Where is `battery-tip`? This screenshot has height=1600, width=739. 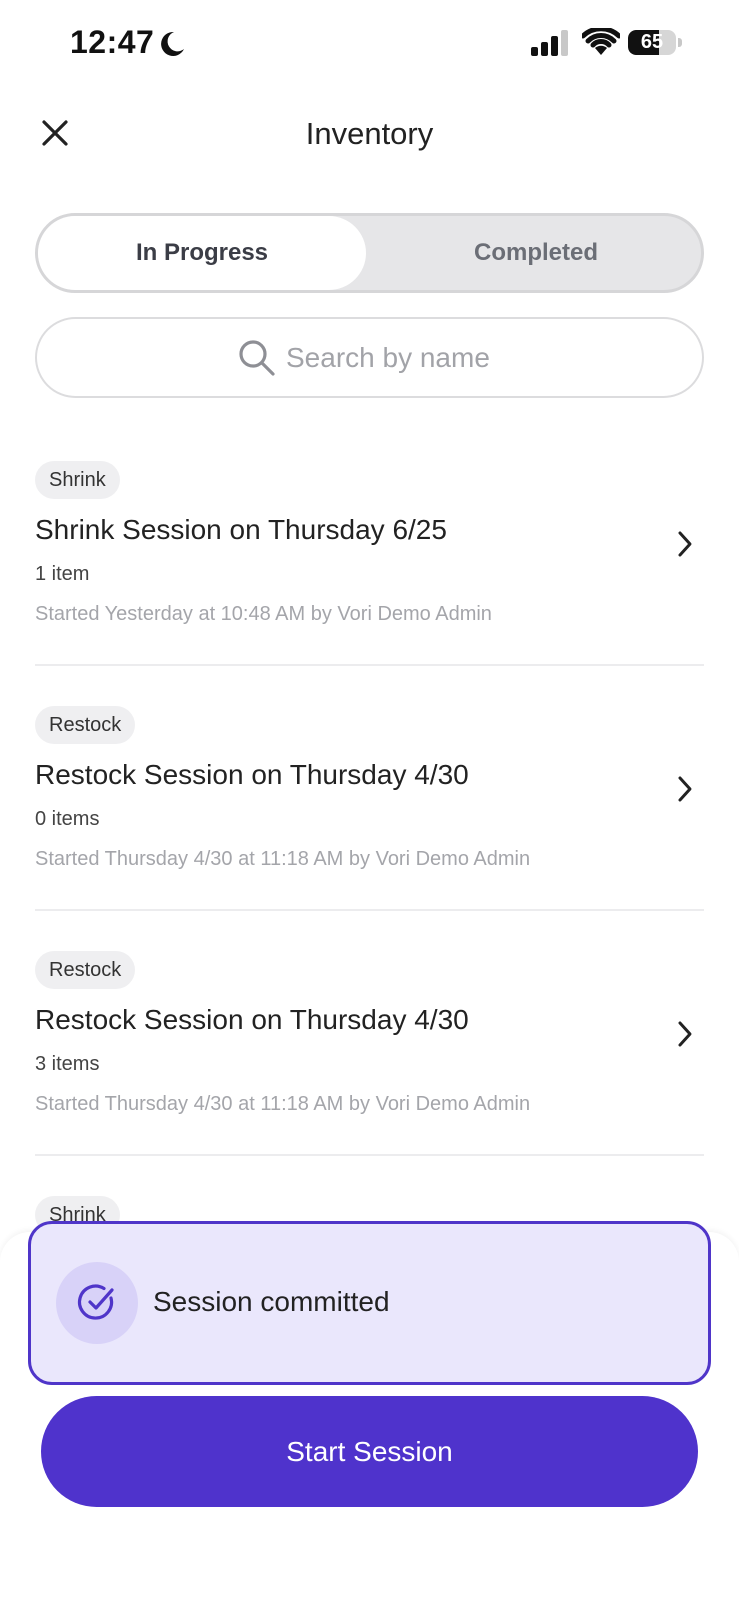
battery-tip is located at coordinates (680, 42).